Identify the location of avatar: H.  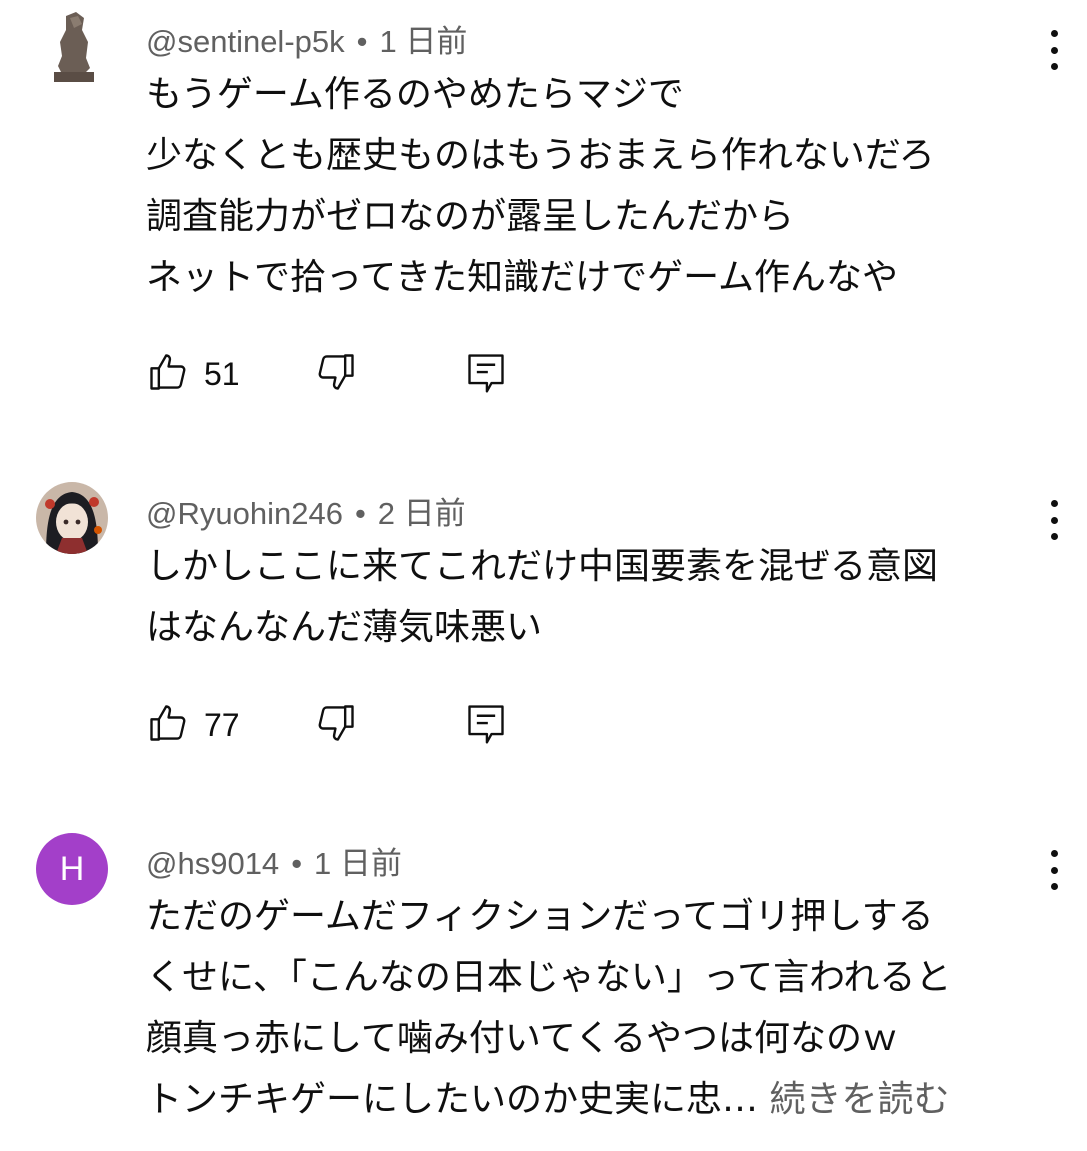
(72, 869).